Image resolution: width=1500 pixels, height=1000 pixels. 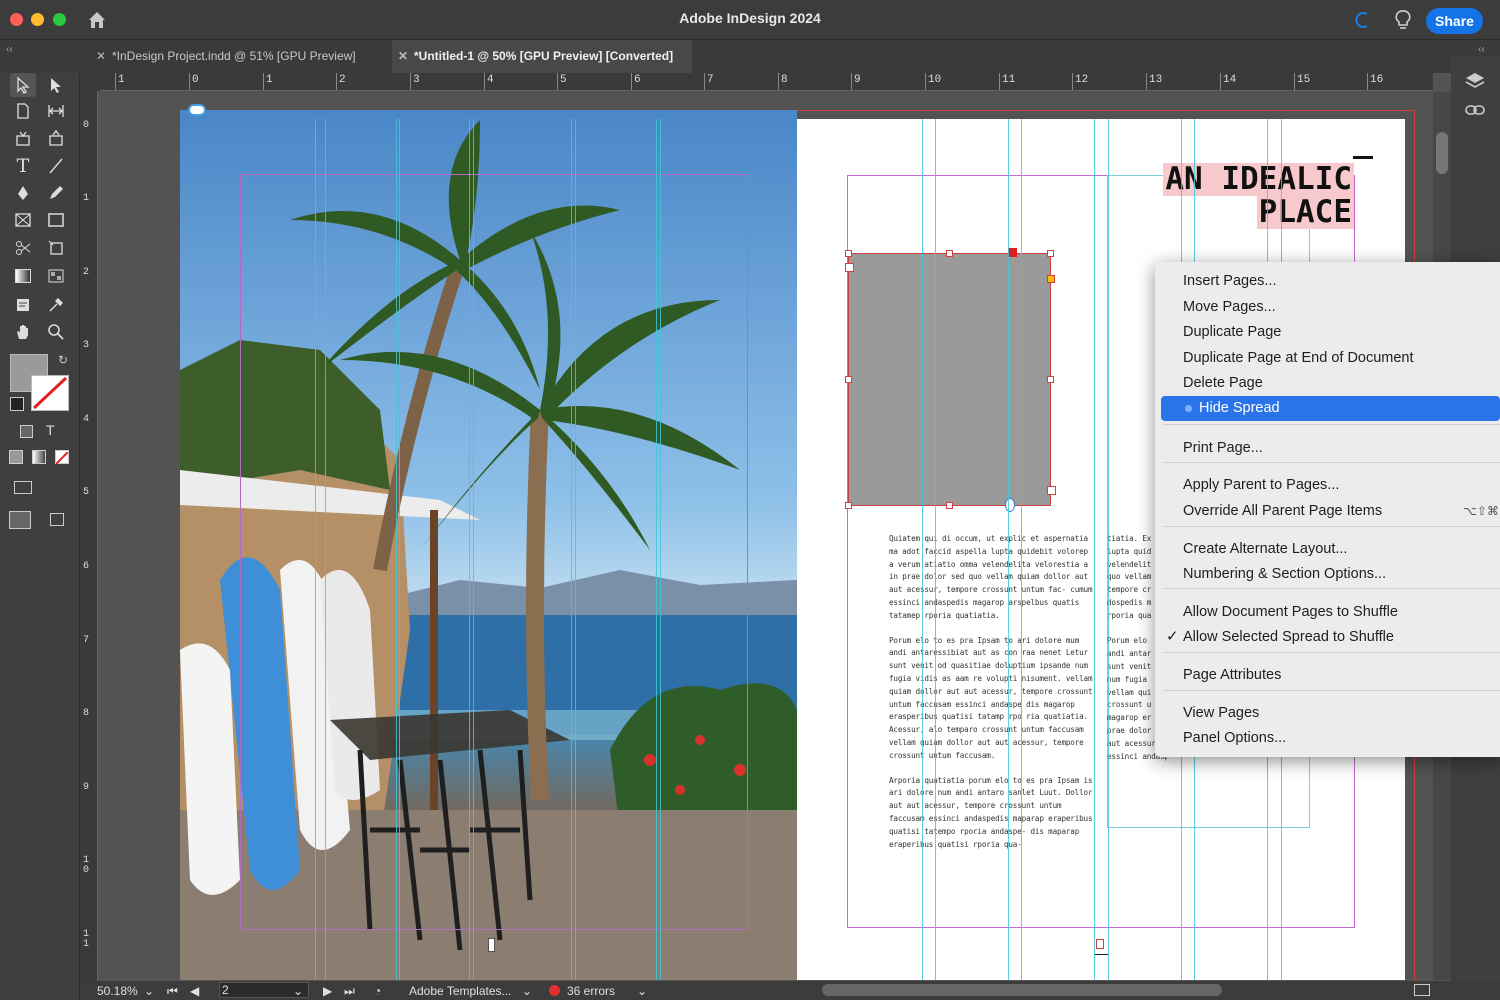 I want to click on frame-handle, so click(x=491, y=945).